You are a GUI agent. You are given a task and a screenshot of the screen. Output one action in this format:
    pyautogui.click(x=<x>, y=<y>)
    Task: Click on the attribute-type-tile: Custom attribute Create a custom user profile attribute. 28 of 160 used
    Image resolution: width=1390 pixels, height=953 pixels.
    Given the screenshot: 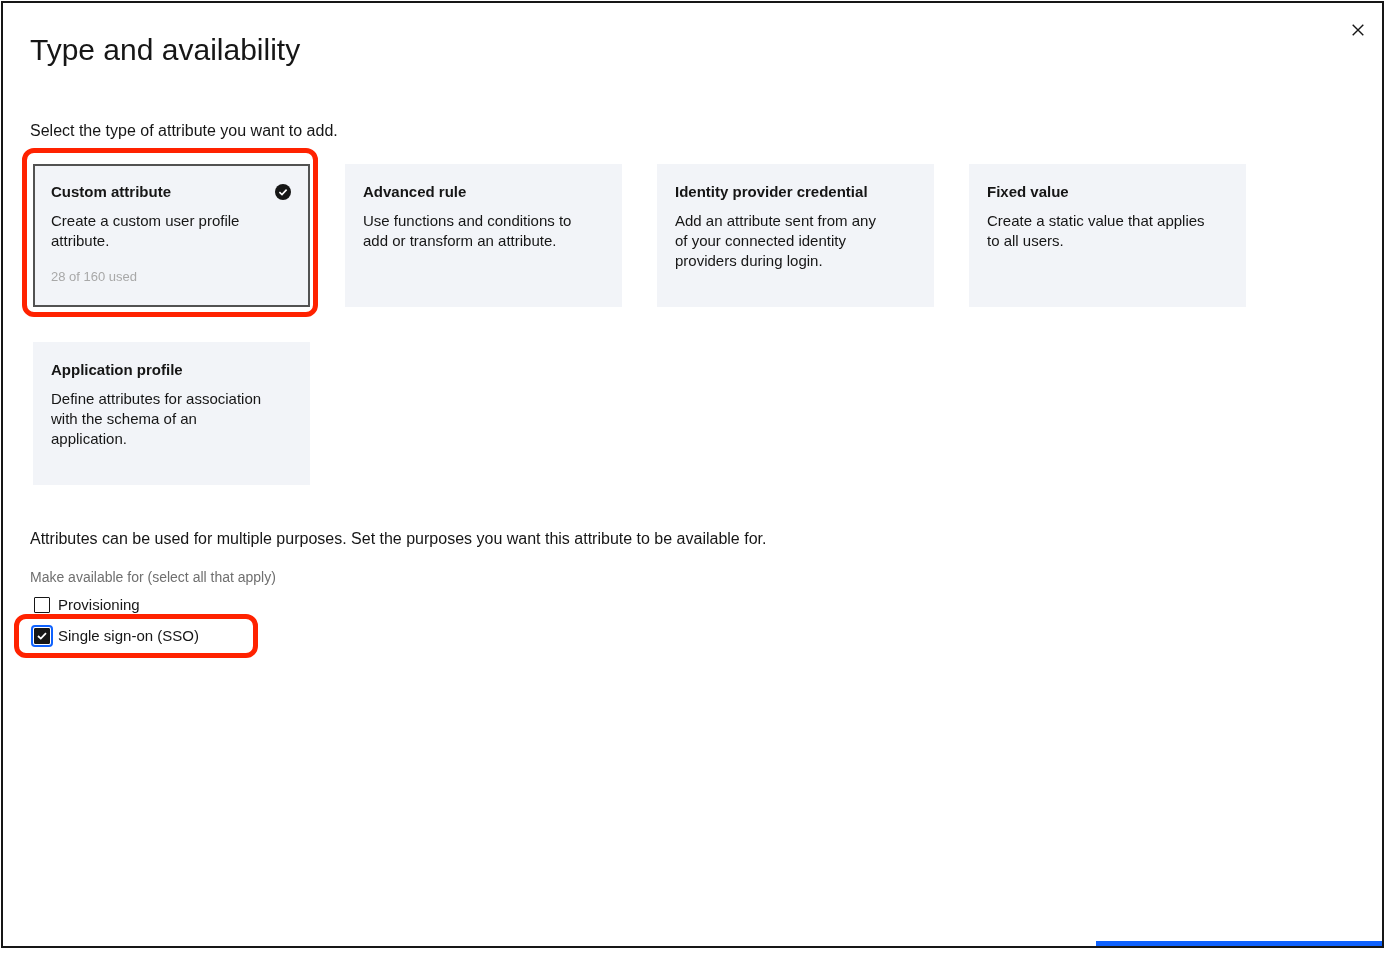 What is the action you would take?
    pyautogui.click(x=171, y=235)
    